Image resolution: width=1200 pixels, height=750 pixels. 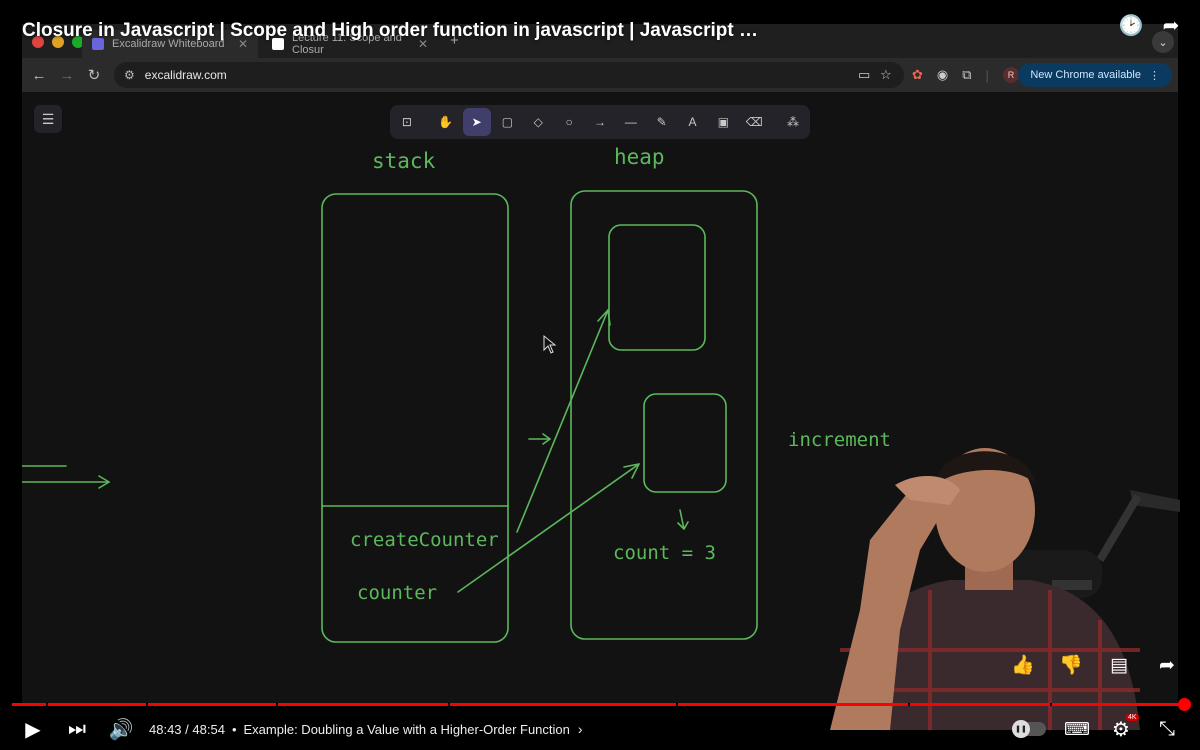 What do you see at coordinates (1184, 704) in the screenshot?
I see `progress-scrubber` at bounding box center [1184, 704].